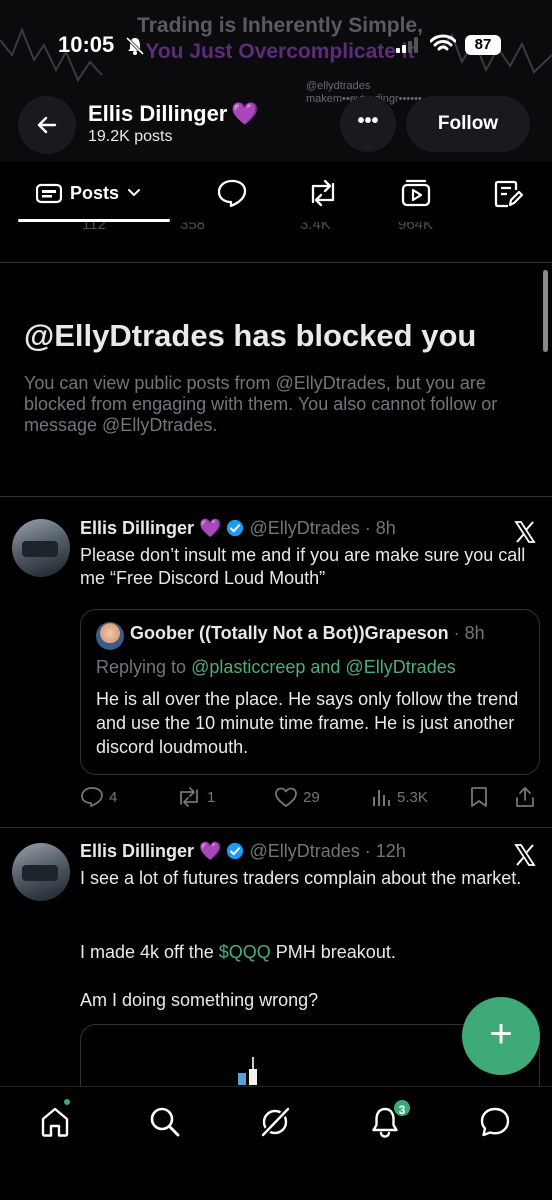 Image resolution: width=552 pixels, height=1200 pixels. What do you see at coordinates (94, 227) in the screenshot?
I see `peek-replies: 112` at bounding box center [94, 227].